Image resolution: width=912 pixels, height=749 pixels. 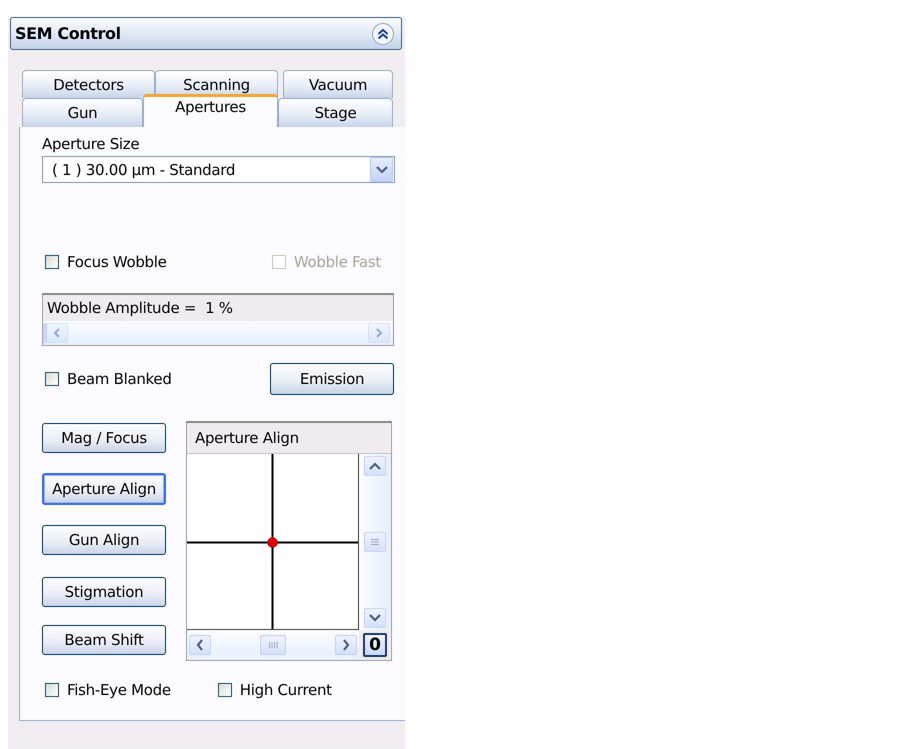 What do you see at coordinates (82, 112) in the screenshot?
I see `tab: Gun` at bounding box center [82, 112].